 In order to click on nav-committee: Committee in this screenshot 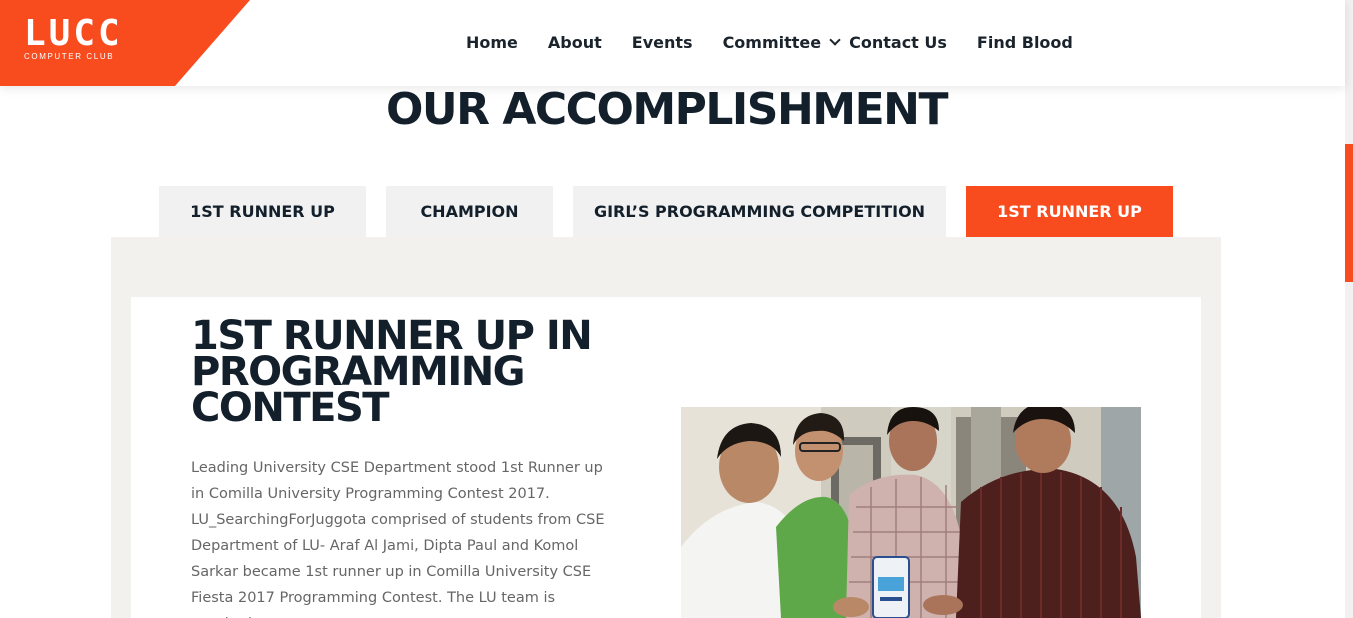, I will do `click(786, 42)`.